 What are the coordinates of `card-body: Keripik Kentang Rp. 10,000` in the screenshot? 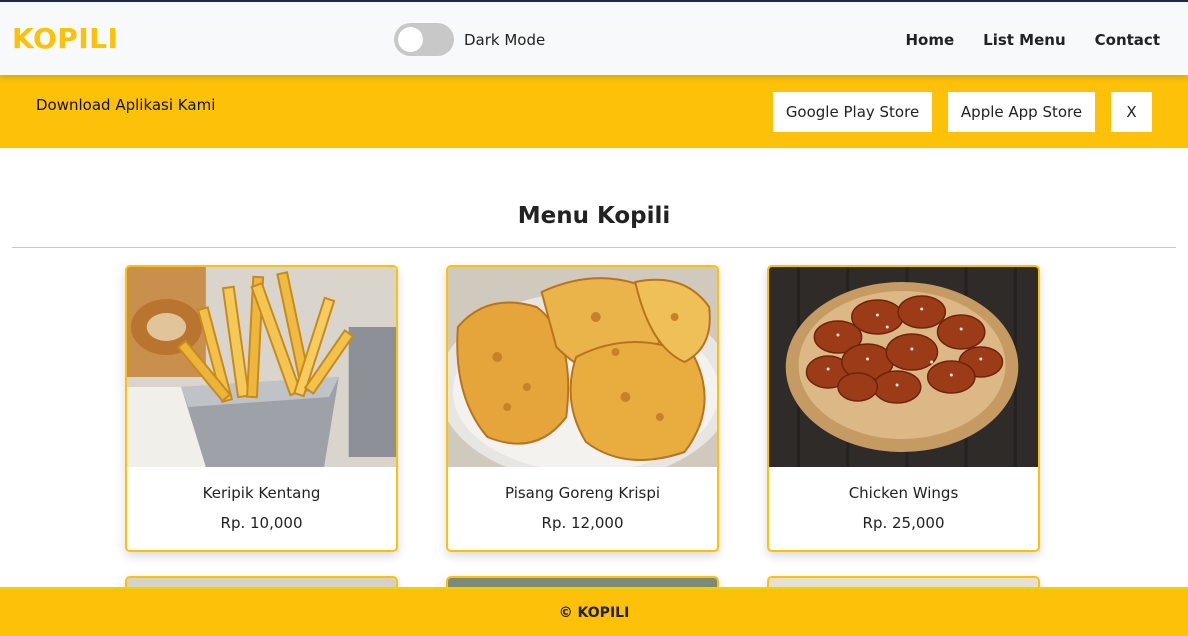 It's located at (261, 508).